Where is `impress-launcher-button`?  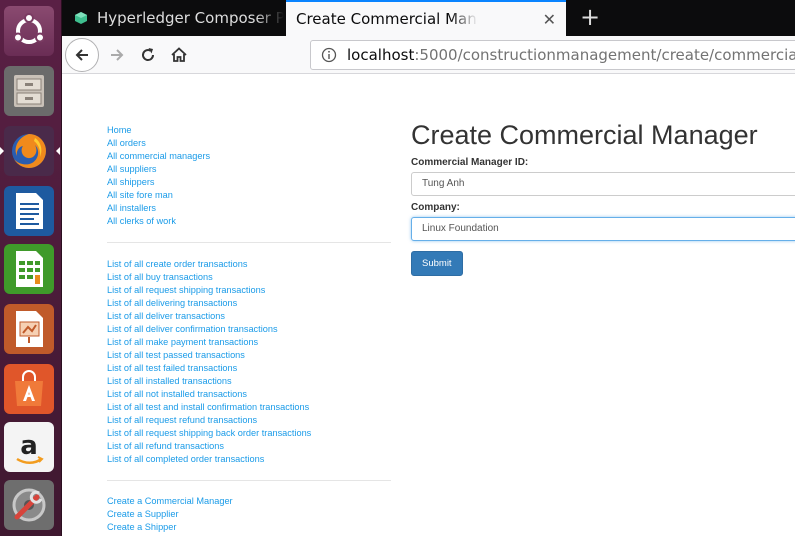 impress-launcher-button is located at coordinates (29, 329).